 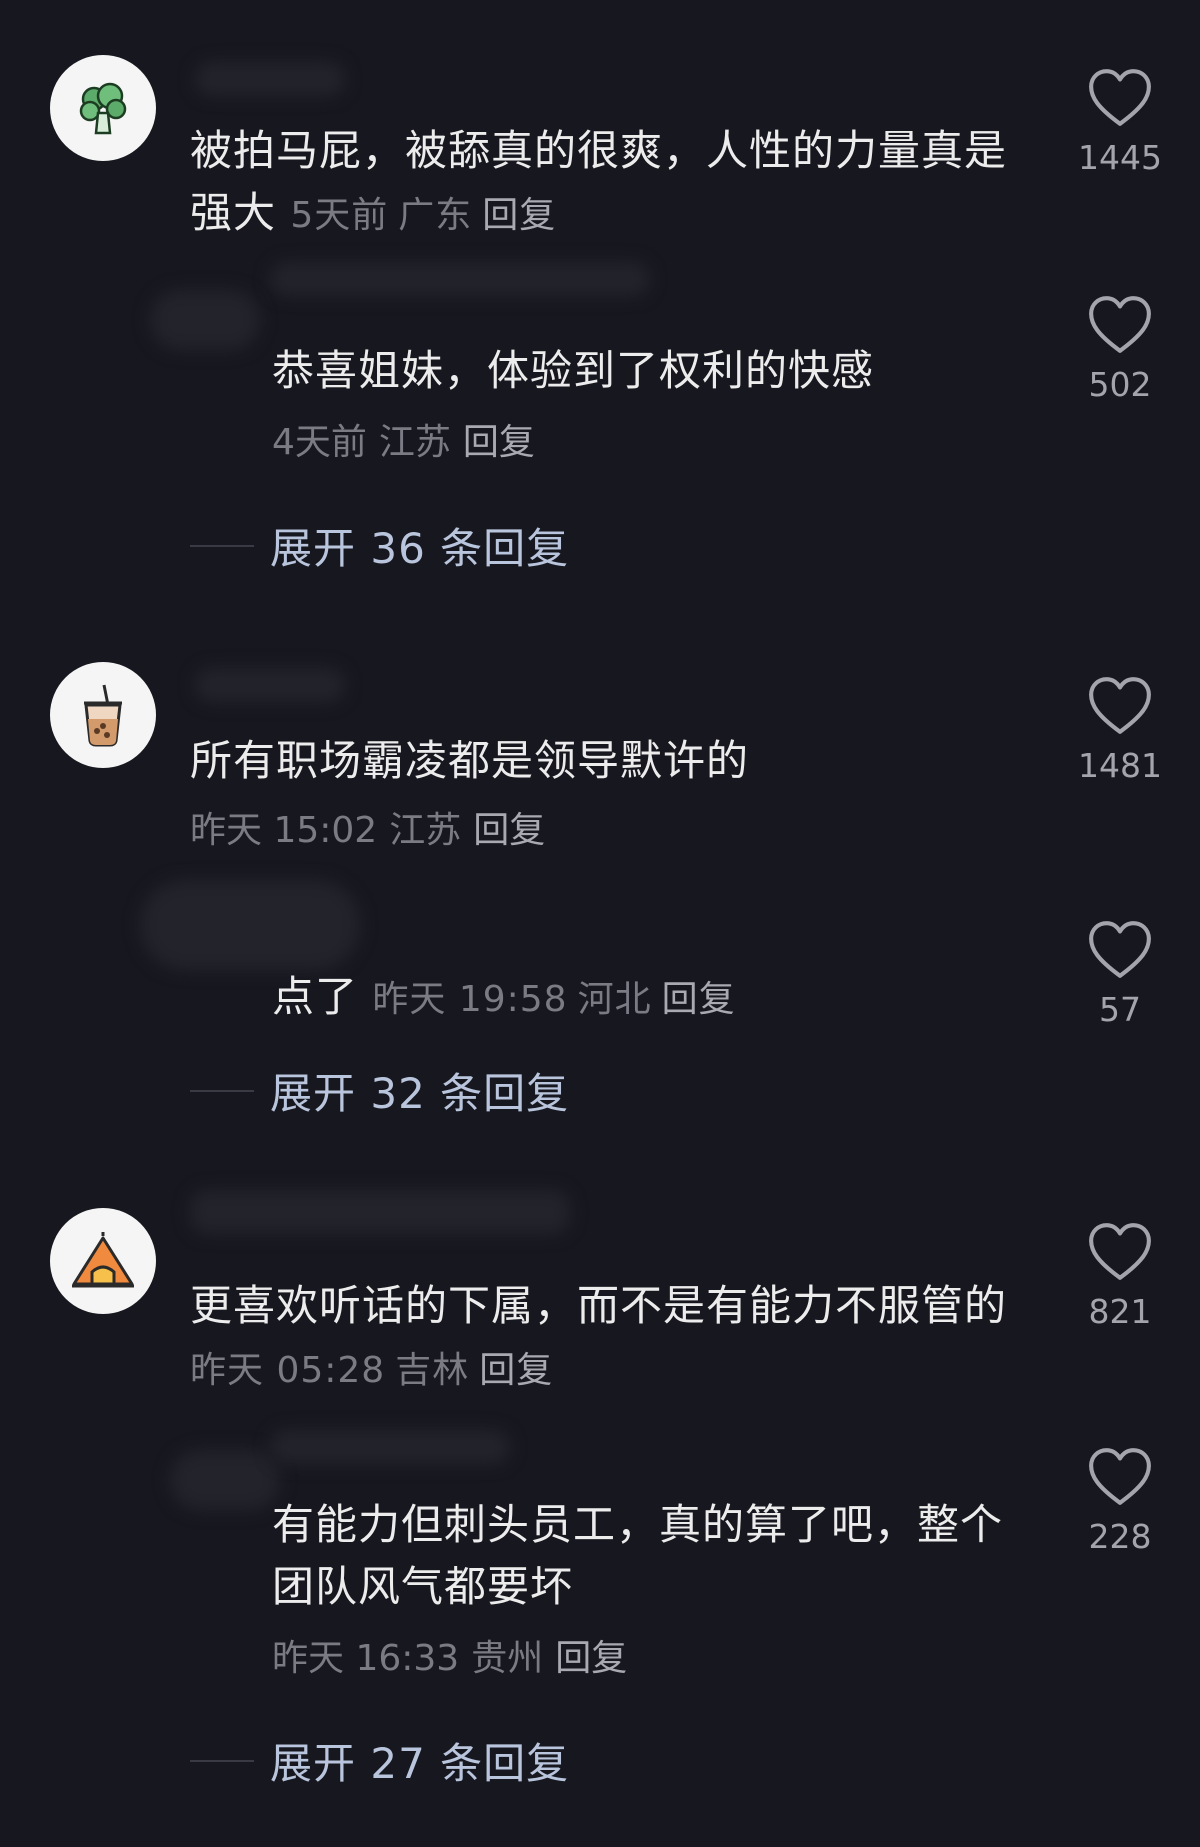 I want to click on comment-location: 吉林, so click(x=432, y=1370).